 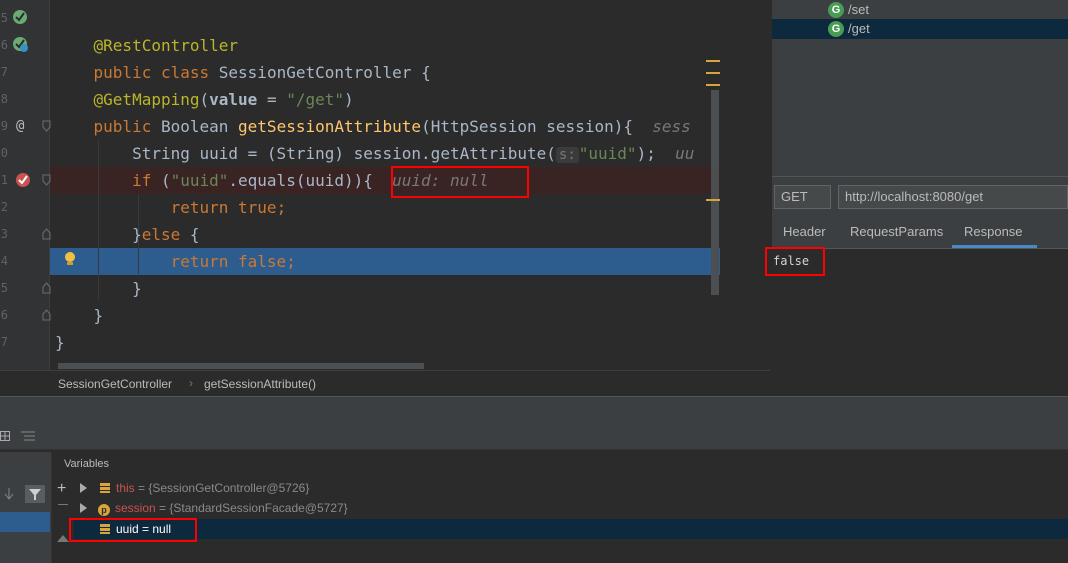 I want to click on code-keyword: public, so click(x=122, y=72).